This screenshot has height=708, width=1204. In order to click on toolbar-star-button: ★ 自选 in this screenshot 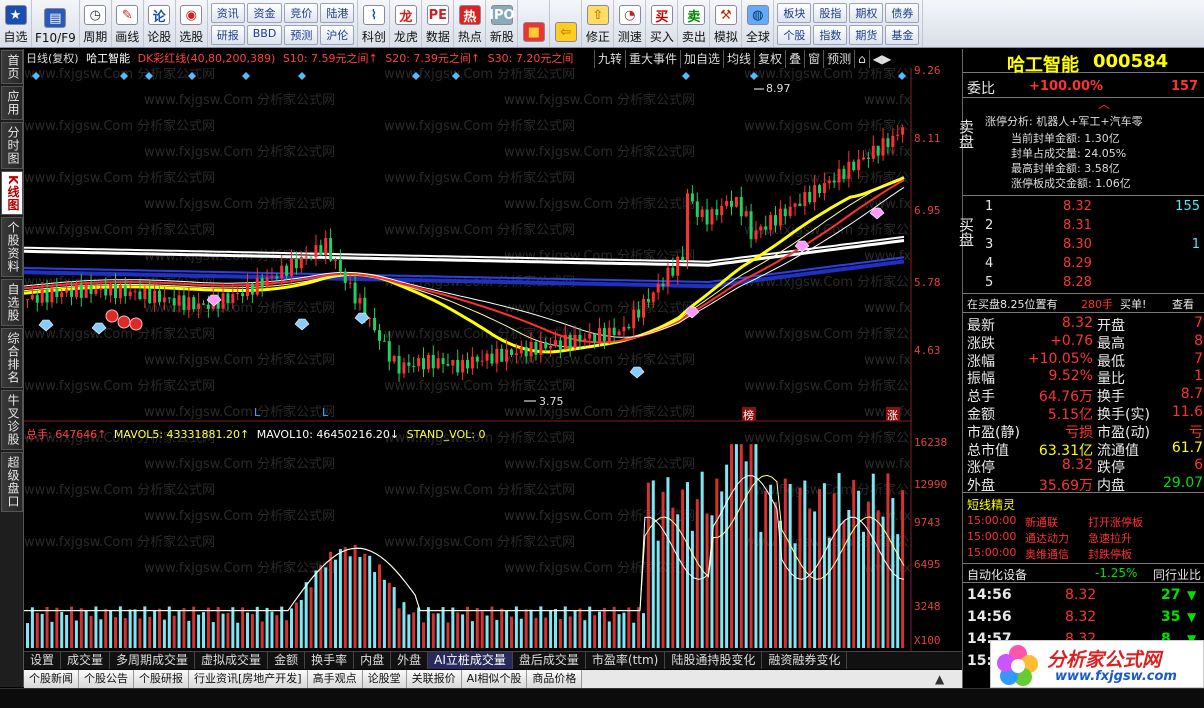, I will do `click(16, 23)`.